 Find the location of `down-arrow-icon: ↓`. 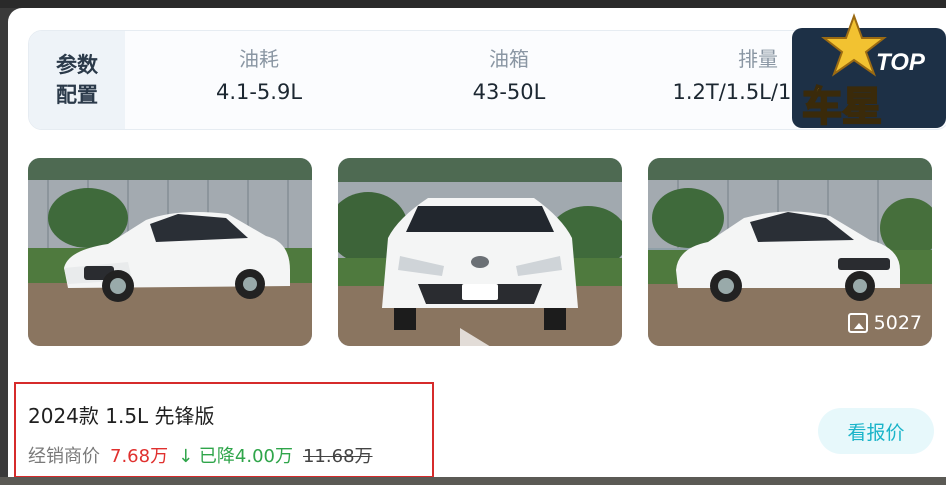

down-arrow-icon: ↓ is located at coordinates (186, 456).